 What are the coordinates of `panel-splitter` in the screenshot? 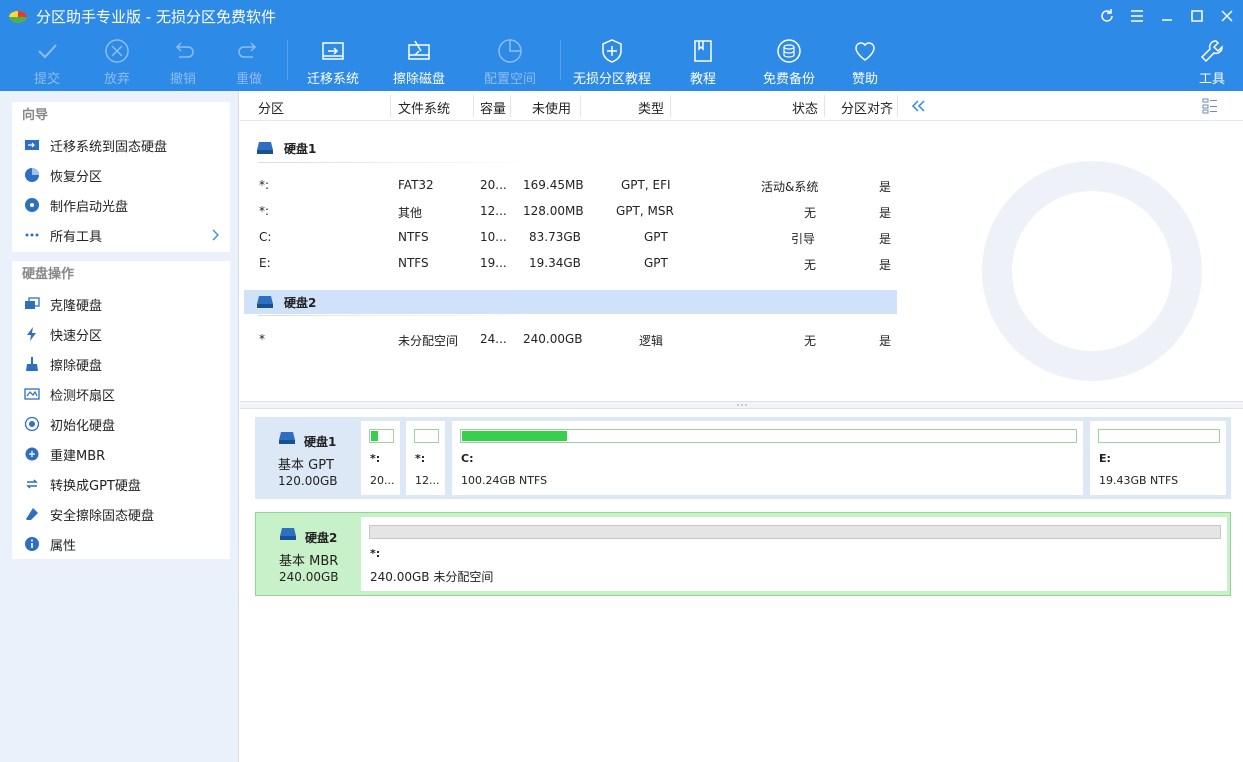 It's located at (741, 405).